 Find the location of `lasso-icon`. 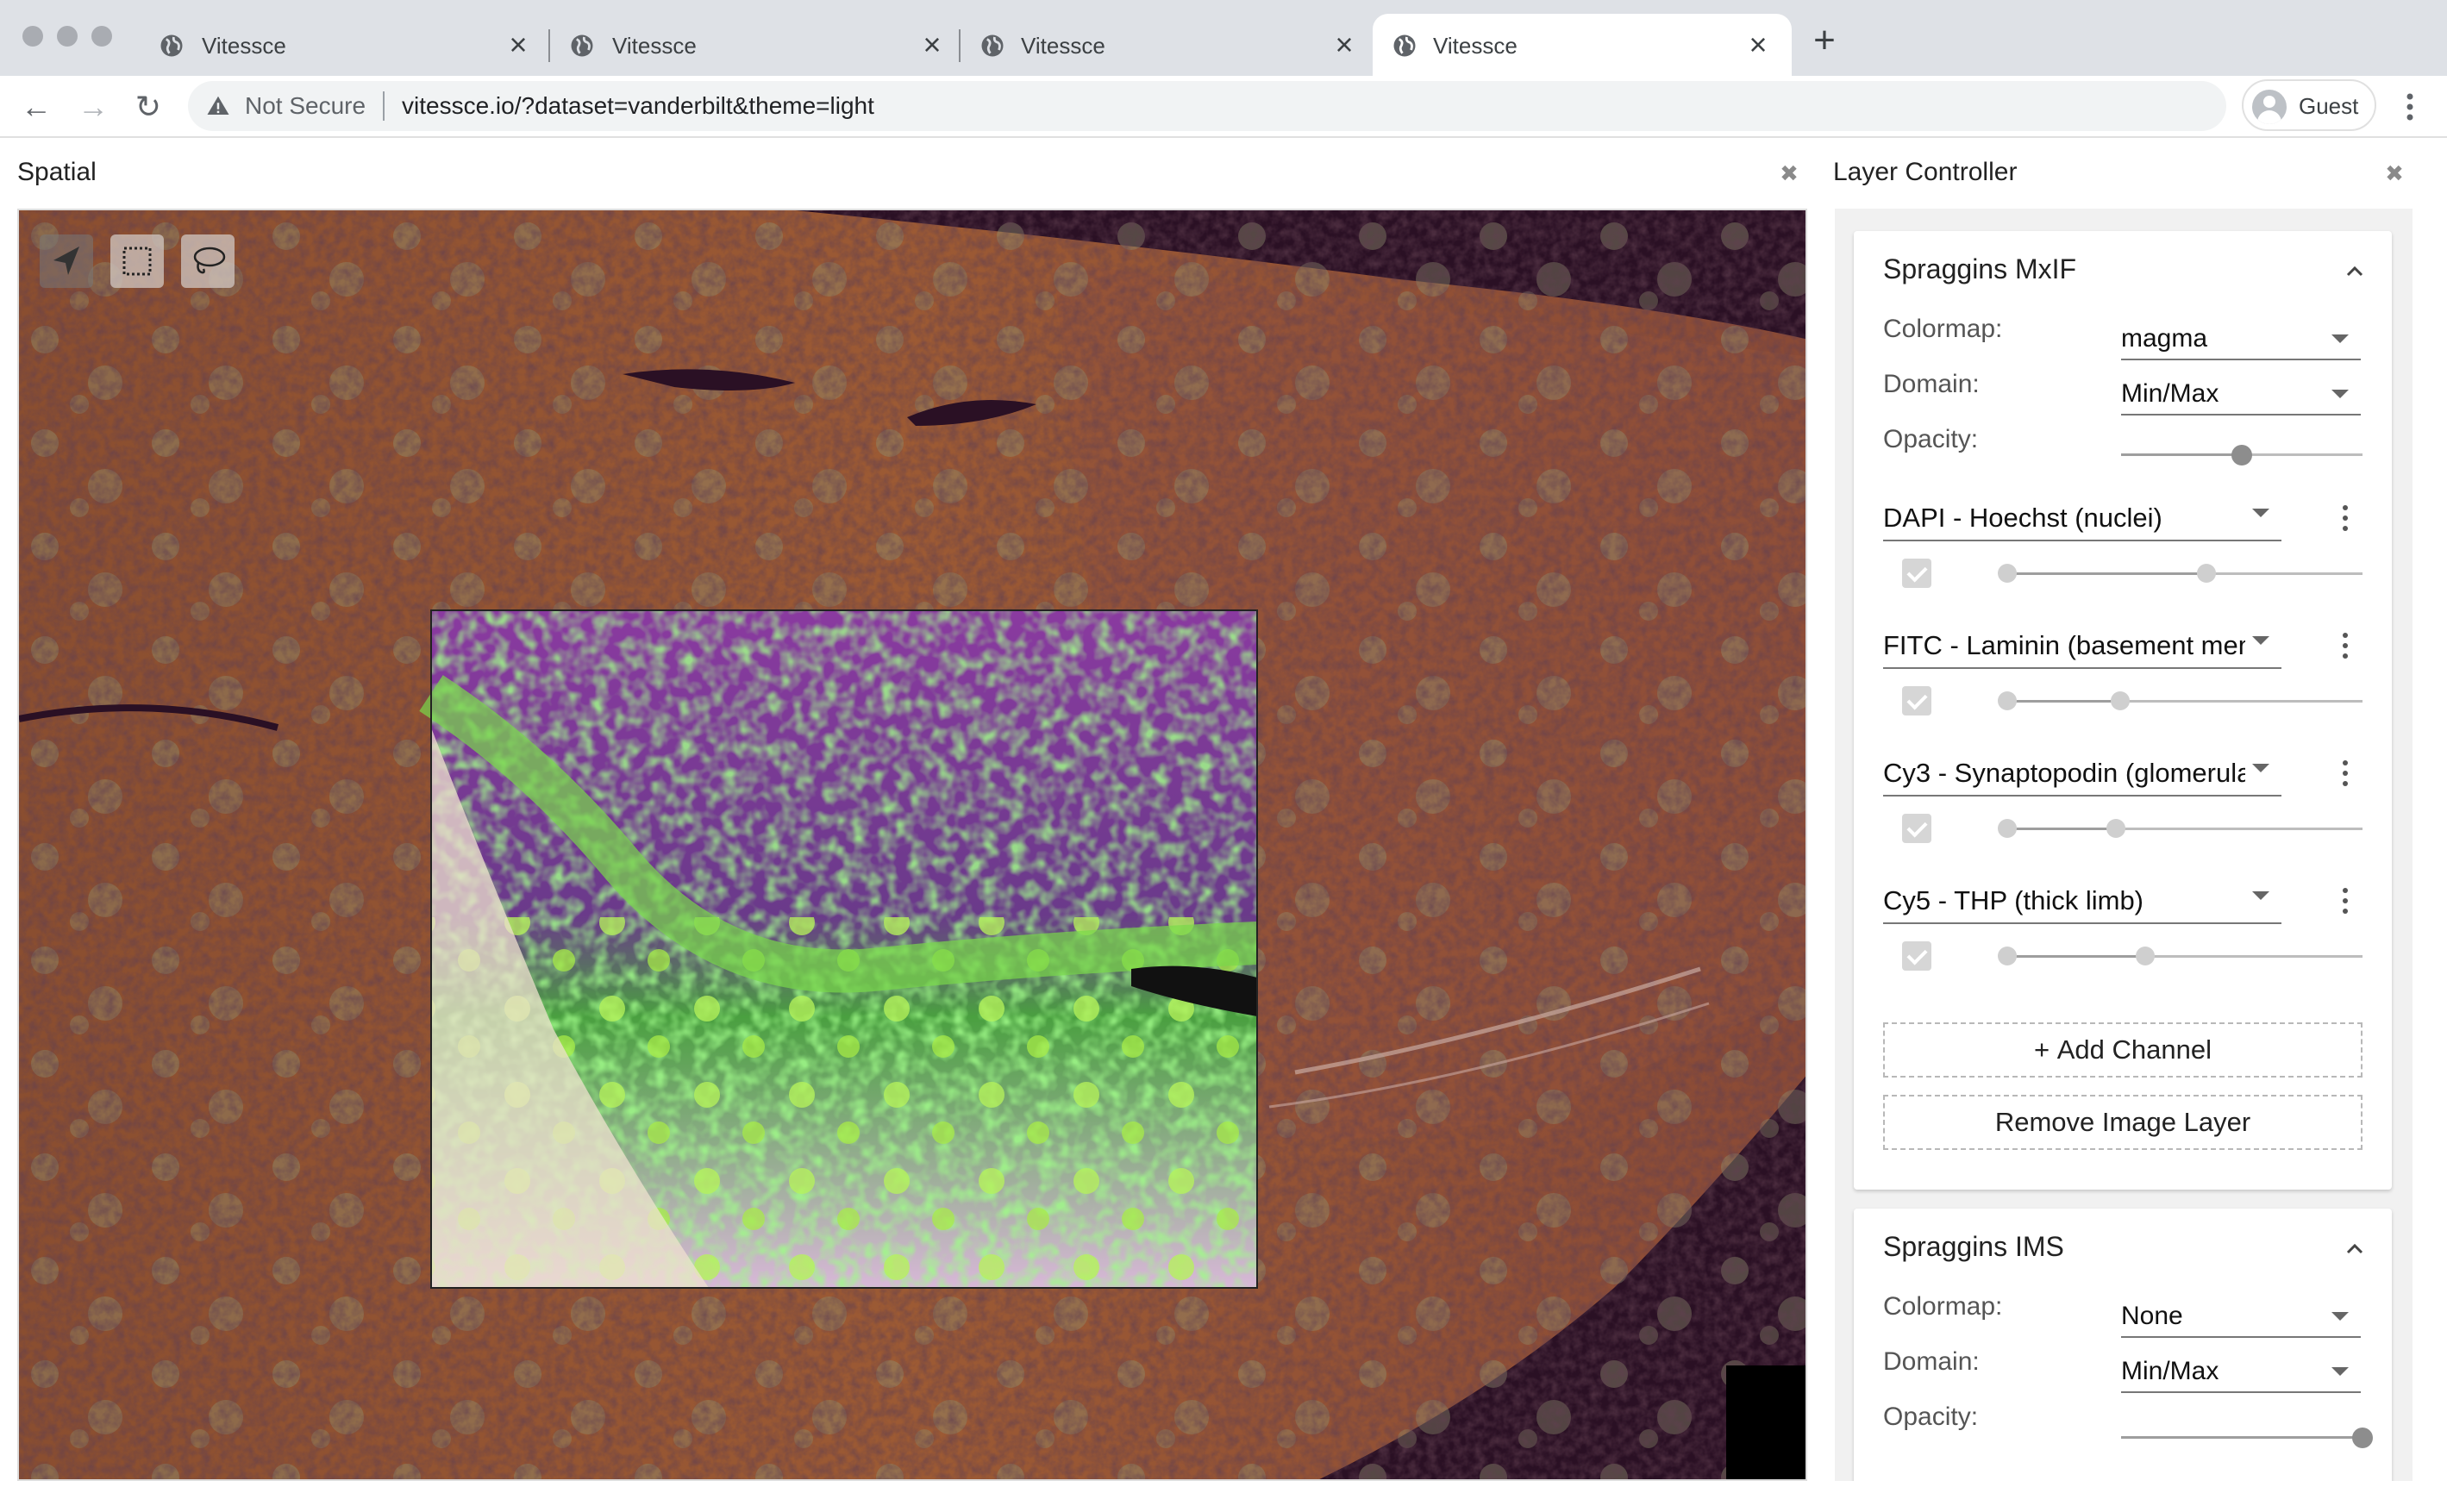

lasso-icon is located at coordinates (209, 260).